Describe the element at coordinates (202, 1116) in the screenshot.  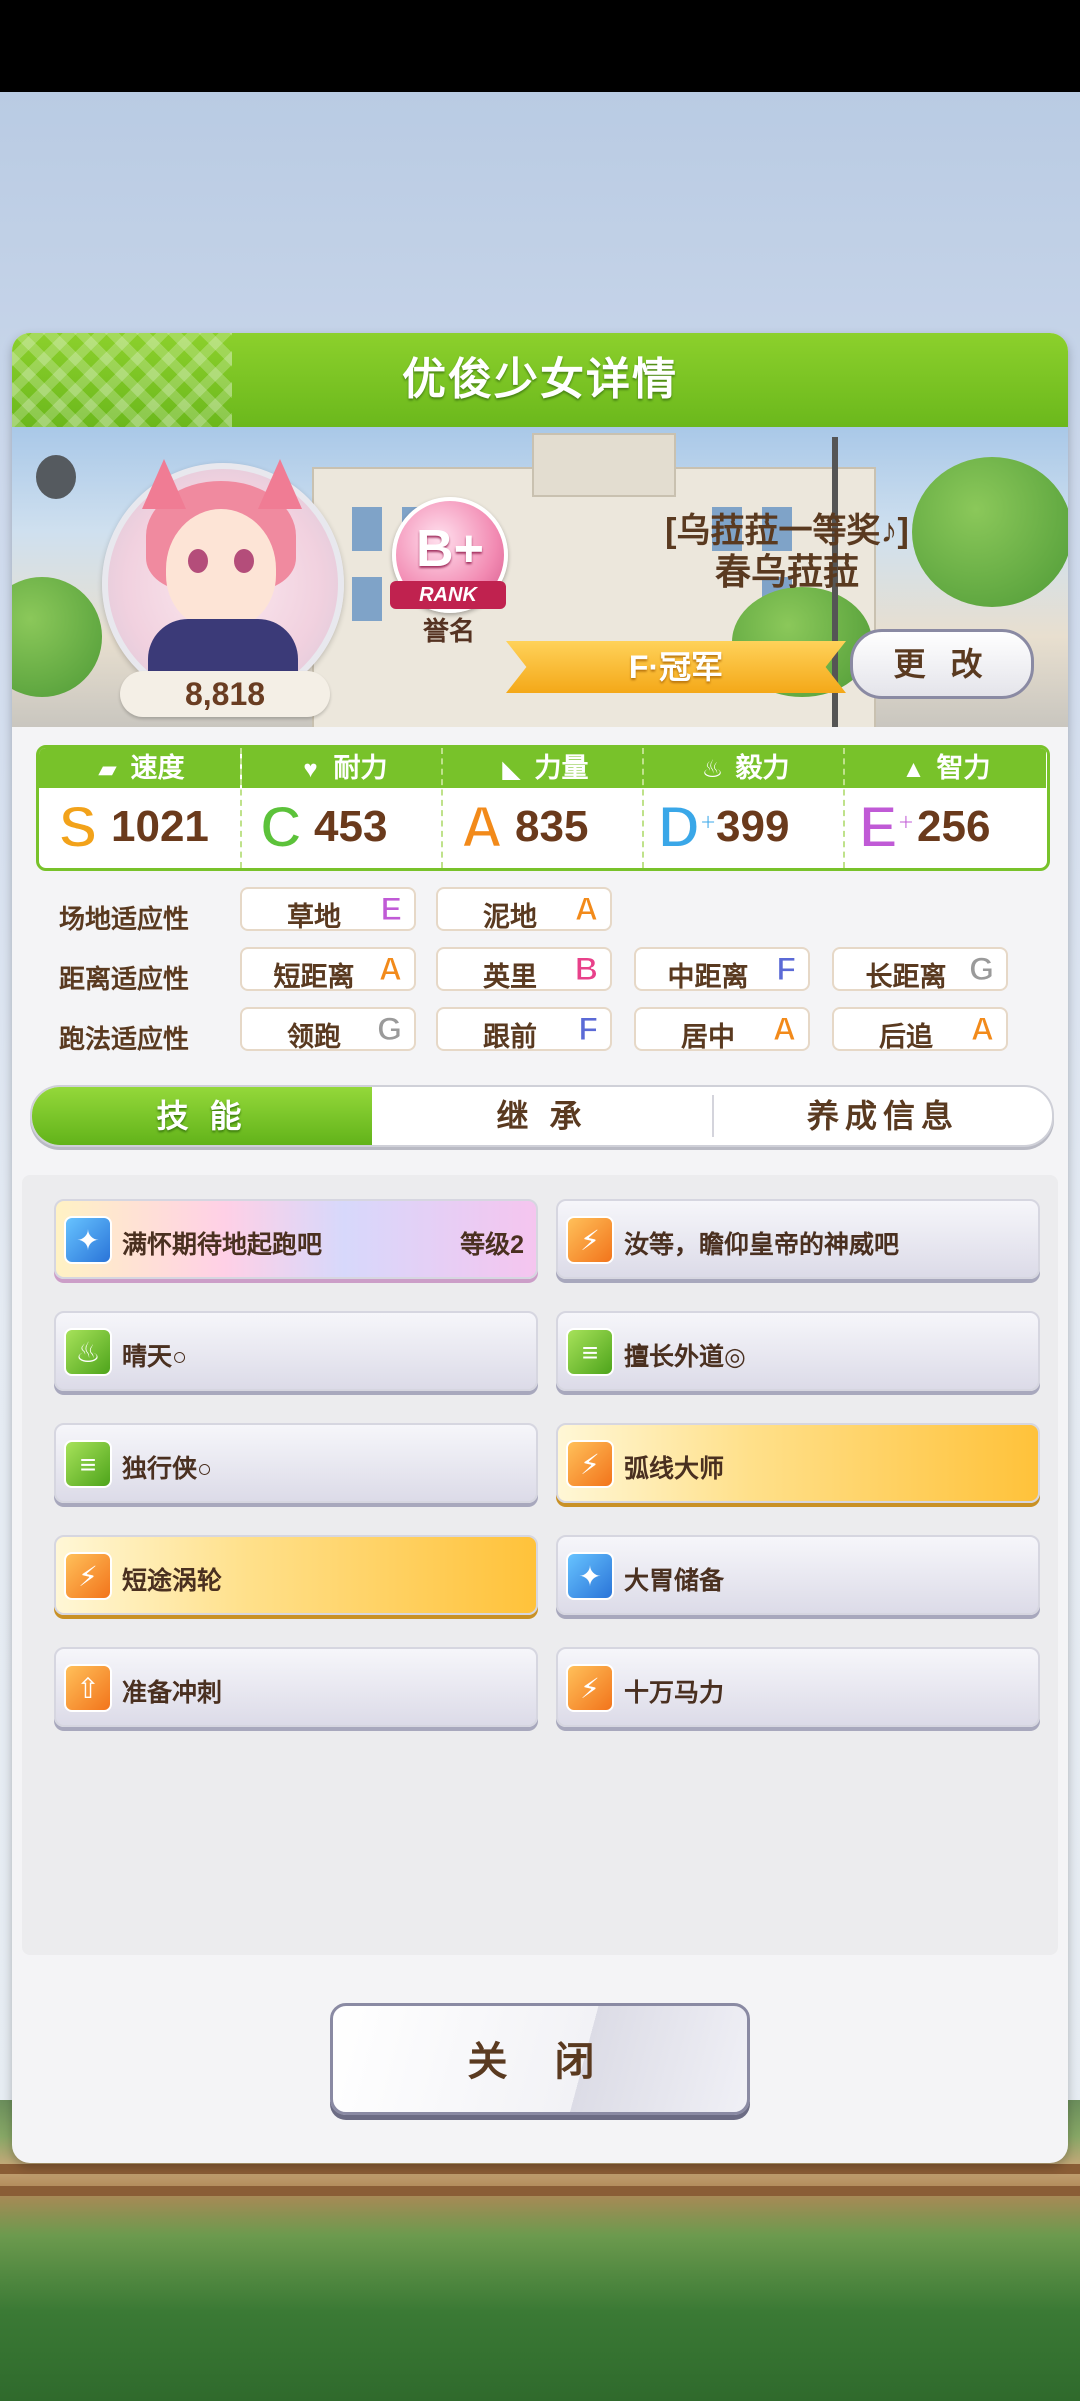
I see `tab-skills: 技 能` at that location.